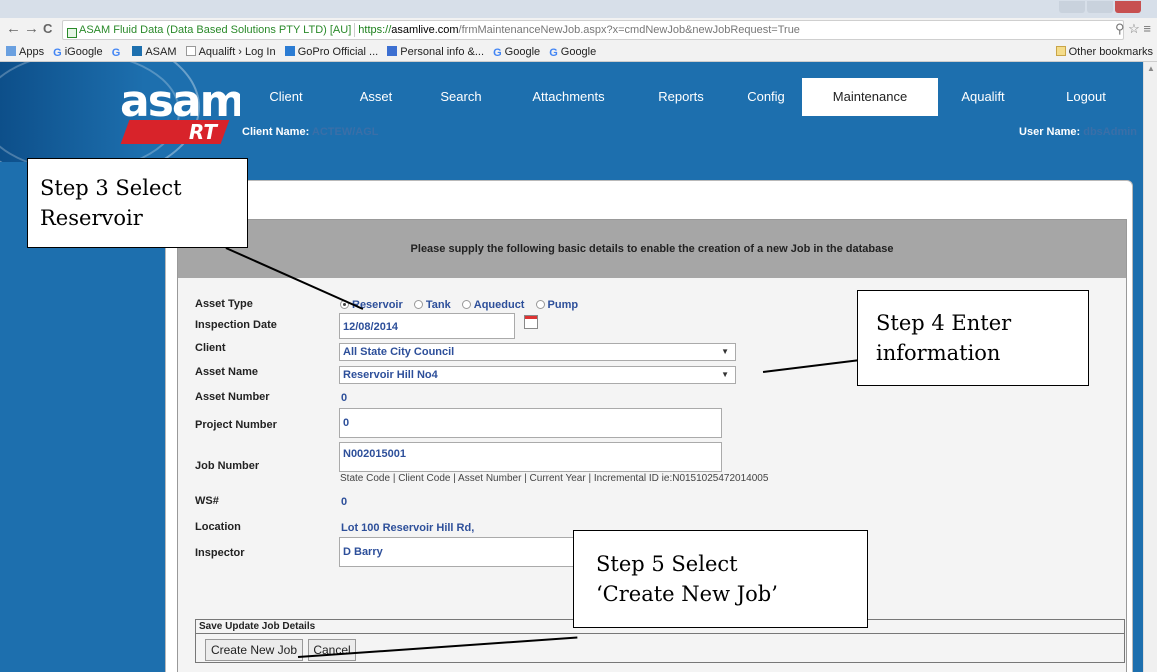 The width and height of the screenshot is (1157, 672). What do you see at coordinates (1120, 28) in the screenshot?
I see `zoom-icon: ⚲` at bounding box center [1120, 28].